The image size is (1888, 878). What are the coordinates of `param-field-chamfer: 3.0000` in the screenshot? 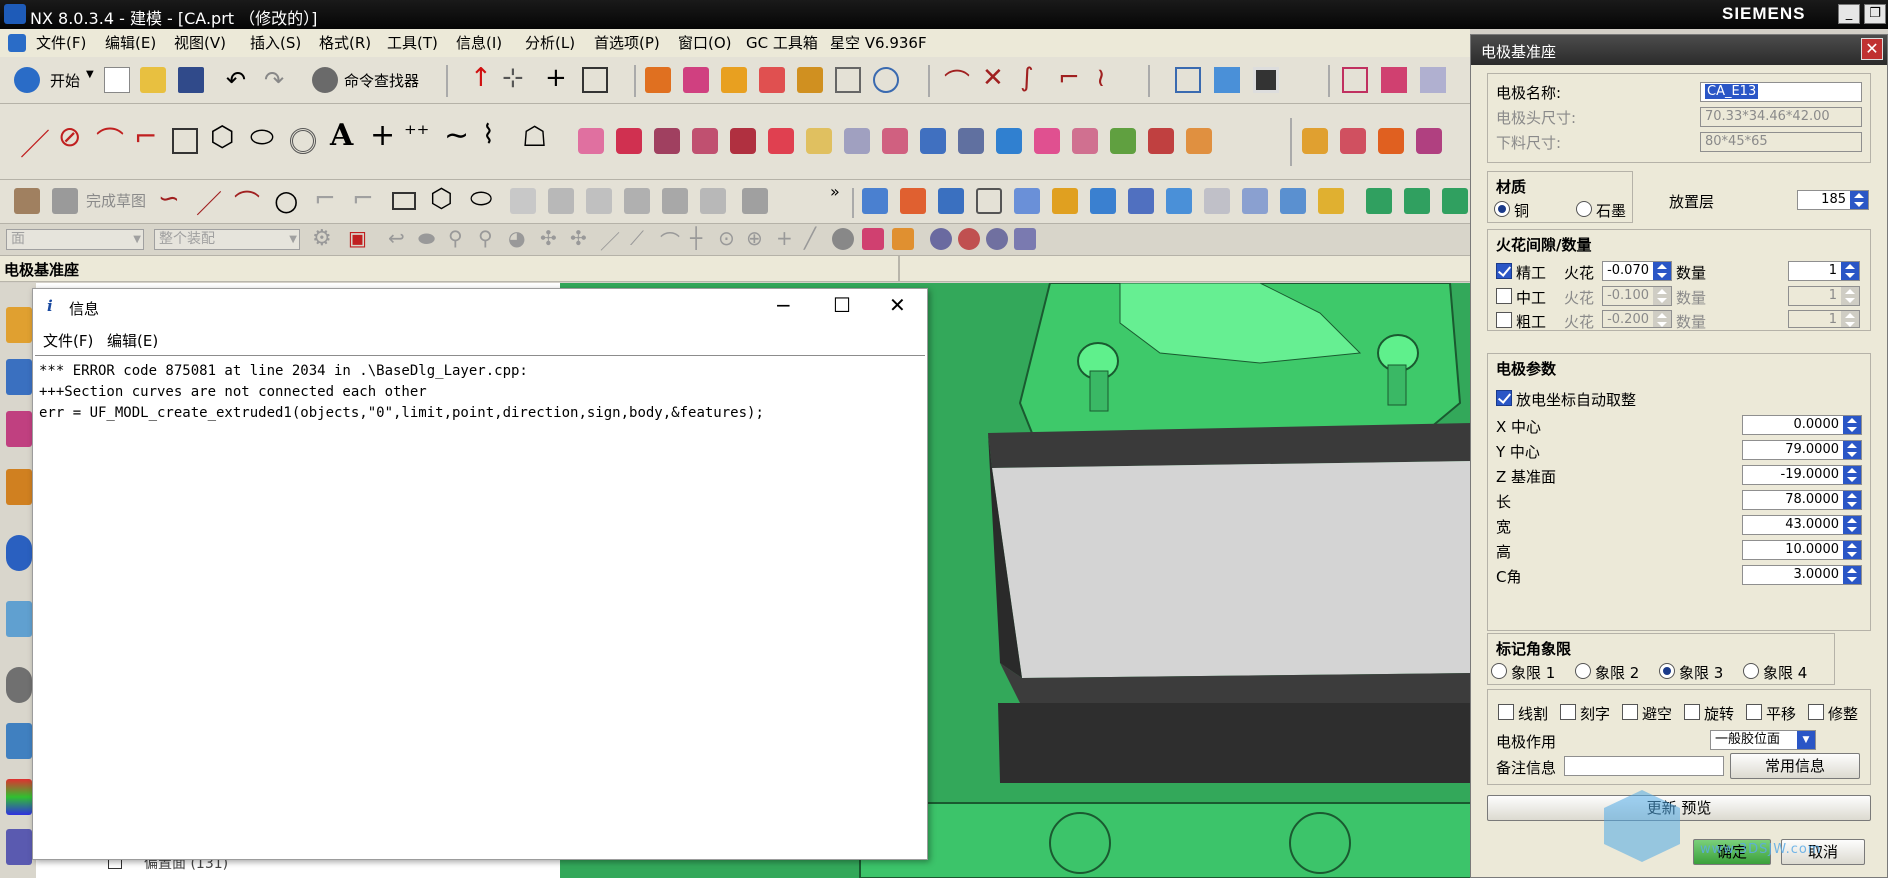 It's located at (1802, 575).